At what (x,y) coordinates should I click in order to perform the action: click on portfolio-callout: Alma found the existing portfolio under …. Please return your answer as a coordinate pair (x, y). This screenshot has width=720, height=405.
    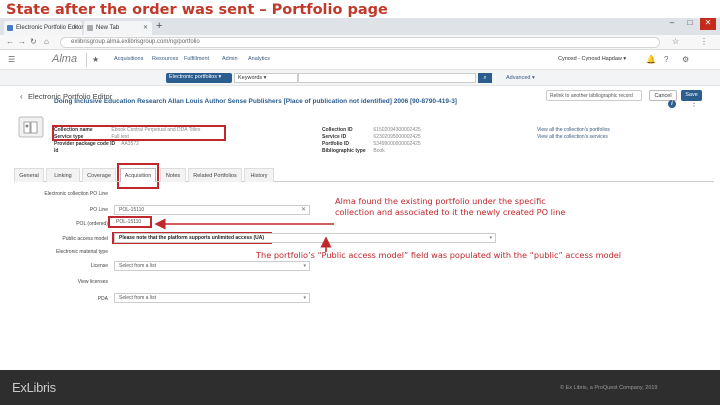
    Looking at the image, I should click on (450, 206).